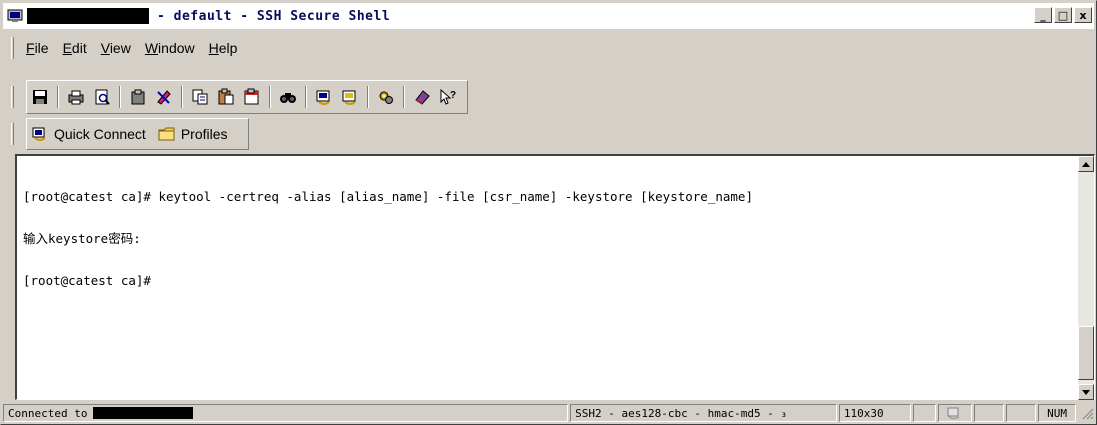 Image resolution: width=1097 pixels, height=425 pixels. What do you see at coordinates (30, 48) in the screenshot?
I see `menu-file-mnemonic: F` at bounding box center [30, 48].